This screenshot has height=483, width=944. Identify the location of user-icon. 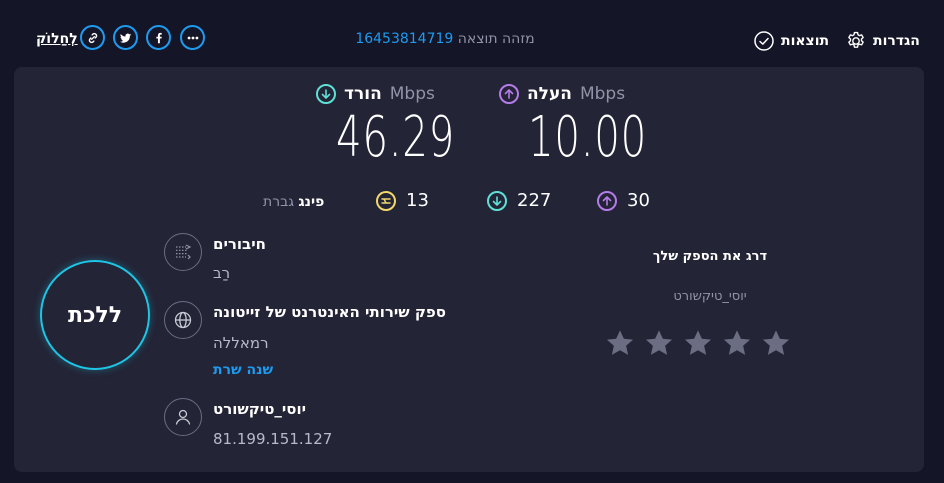
(183, 417).